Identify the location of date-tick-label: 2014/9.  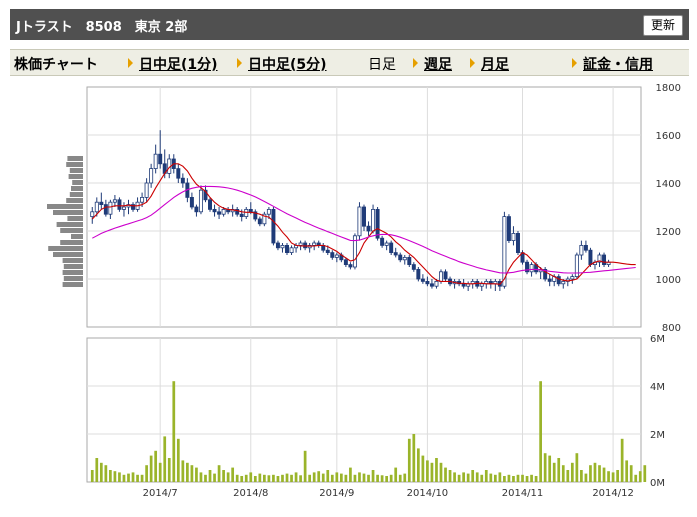
(336, 493).